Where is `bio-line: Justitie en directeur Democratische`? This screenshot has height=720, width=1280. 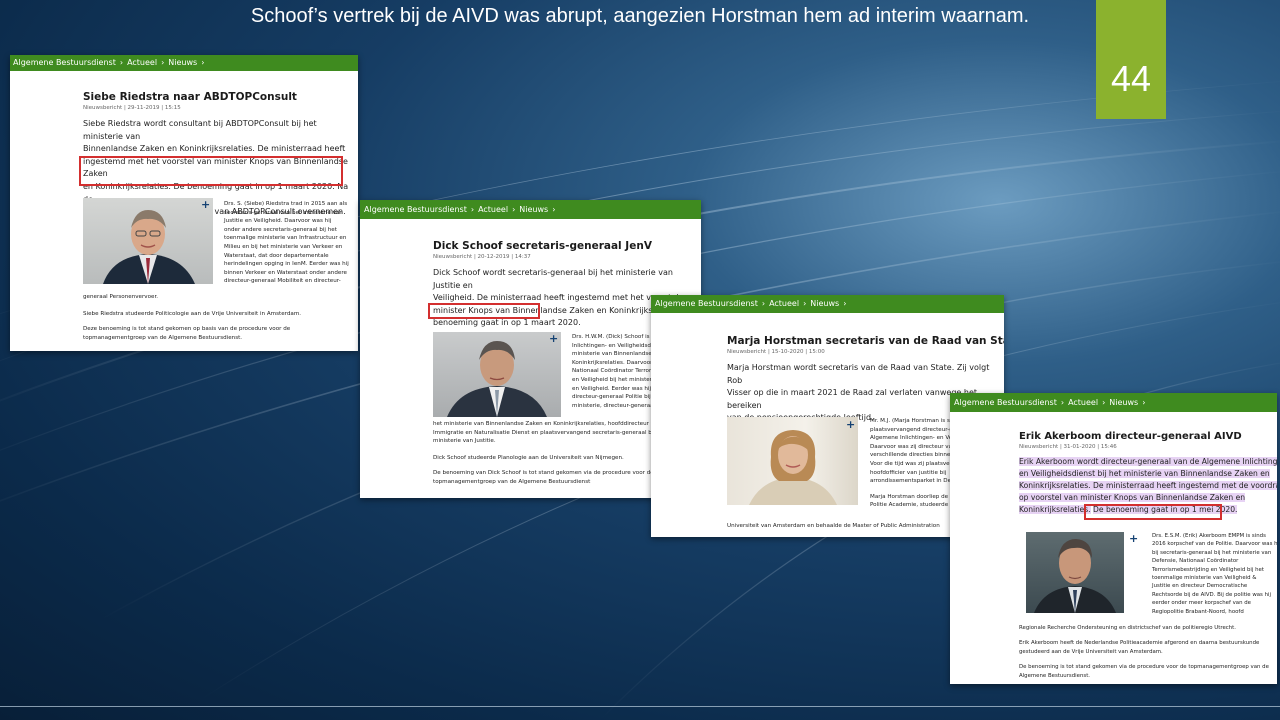 bio-line: Justitie en directeur Democratische is located at coordinates (1200, 586).